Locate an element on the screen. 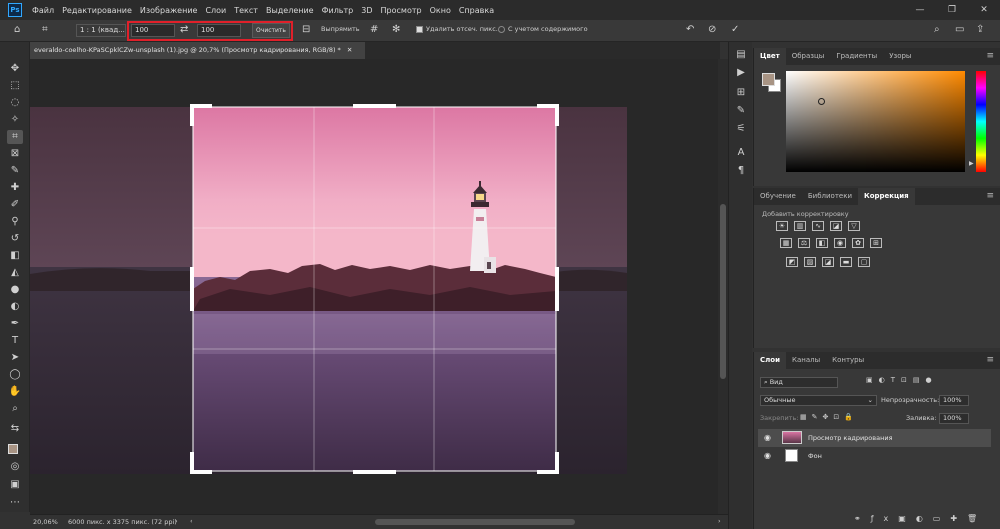  adjust-panel-menu-icon: ≡ is located at coordinates (993, 196).